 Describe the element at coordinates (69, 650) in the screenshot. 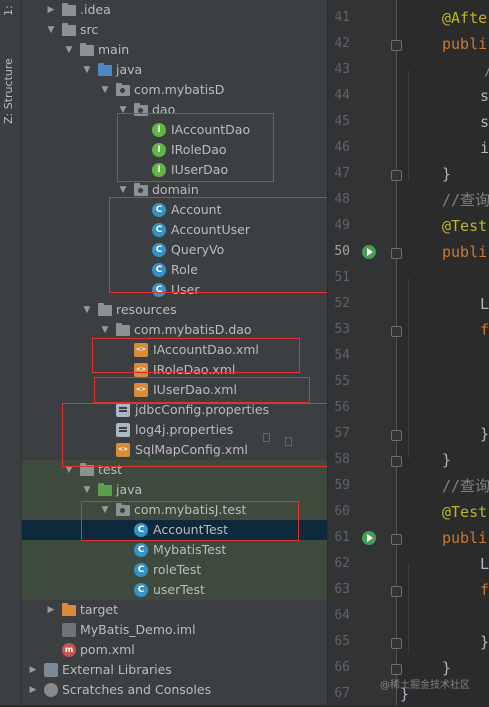

I see `maven-file-icon: m` at that location.